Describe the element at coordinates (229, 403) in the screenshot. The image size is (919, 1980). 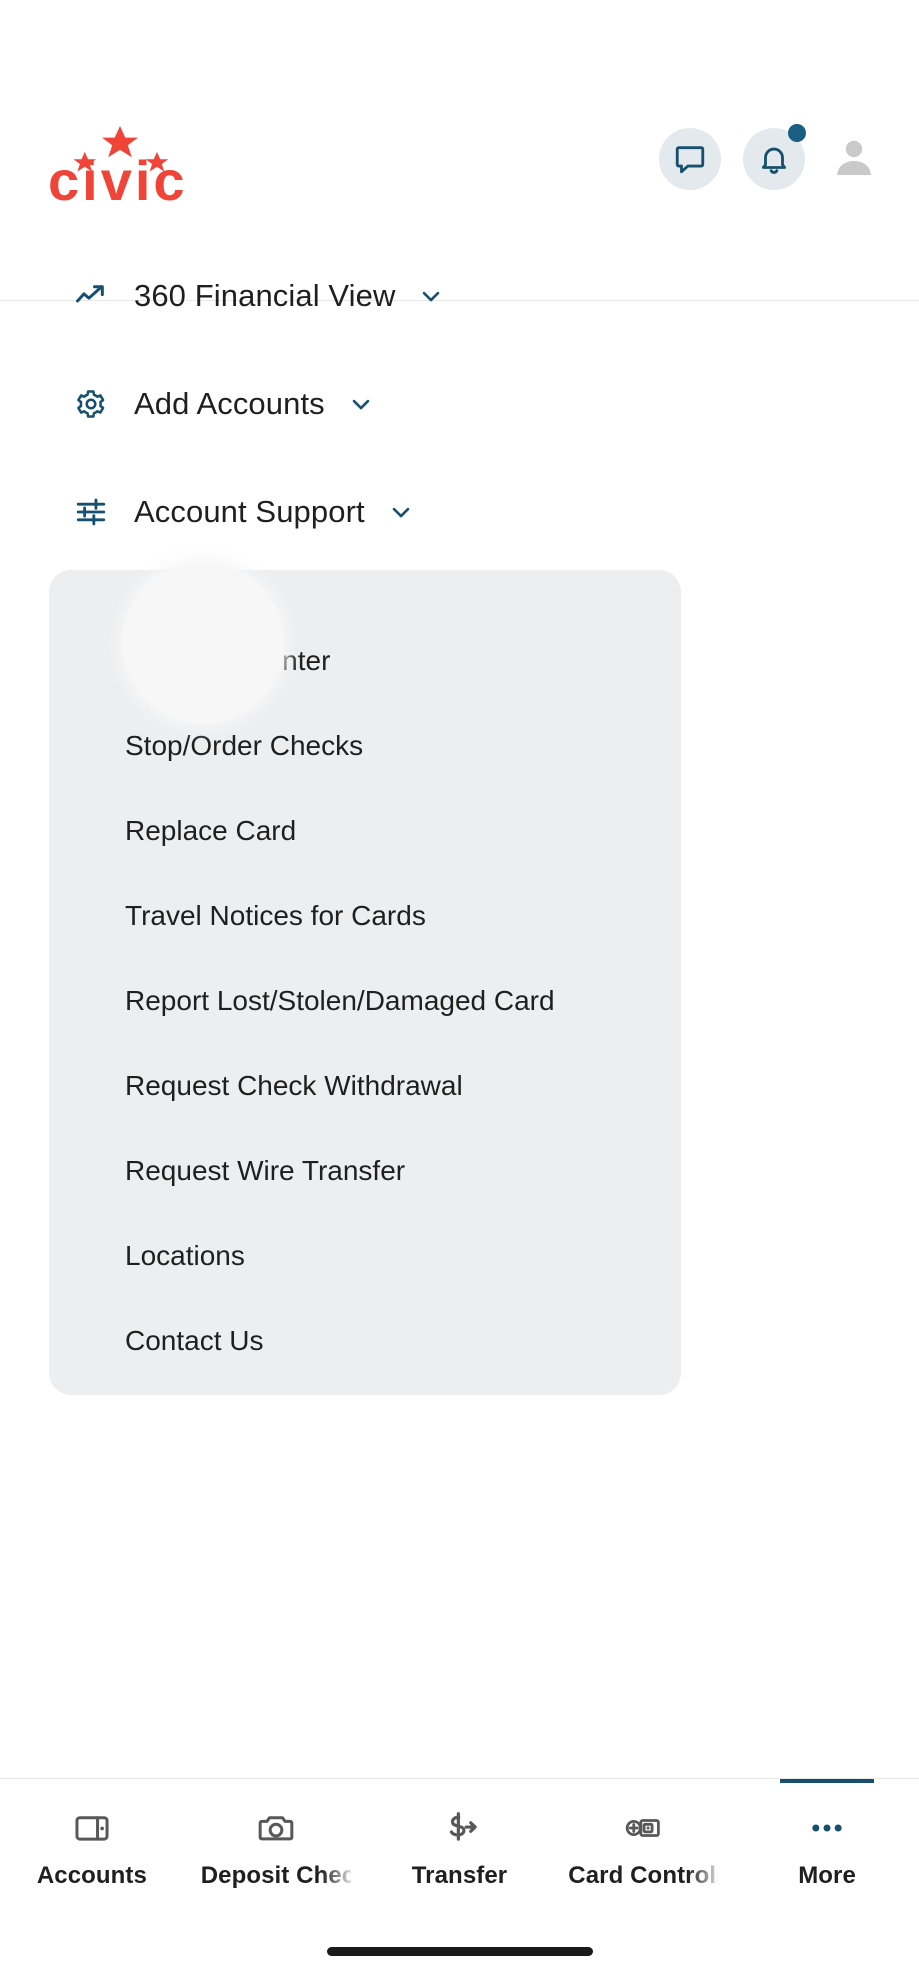
I see `menu-section-label: Add Accounts` at that location.